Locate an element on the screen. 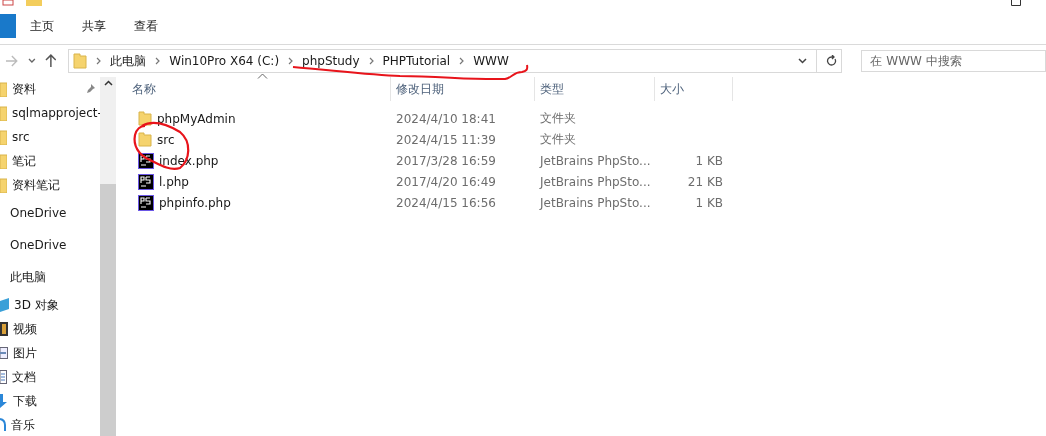  file-name: phpinfo.php is located at coordinates (195, 202).